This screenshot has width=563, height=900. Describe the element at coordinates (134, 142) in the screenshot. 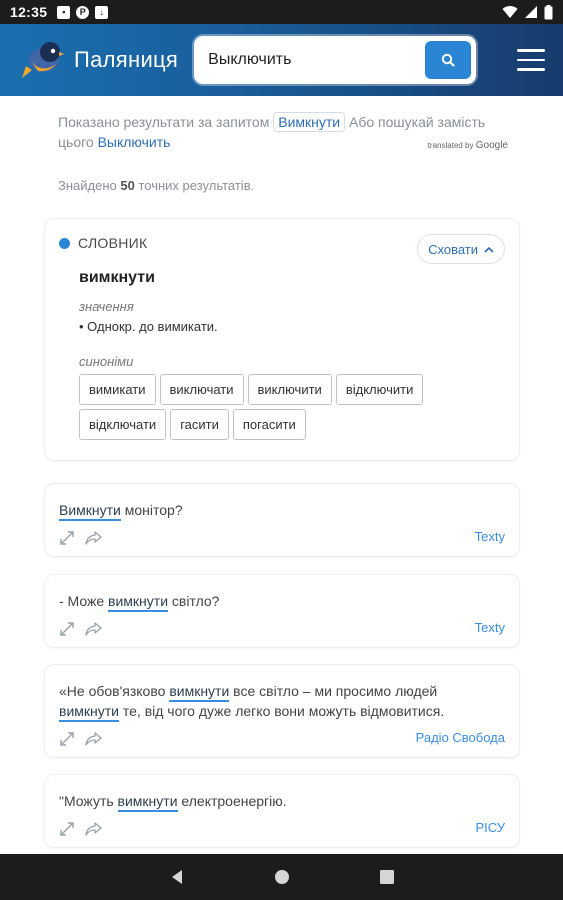

I see `original-query-link: Выключить` at that location.